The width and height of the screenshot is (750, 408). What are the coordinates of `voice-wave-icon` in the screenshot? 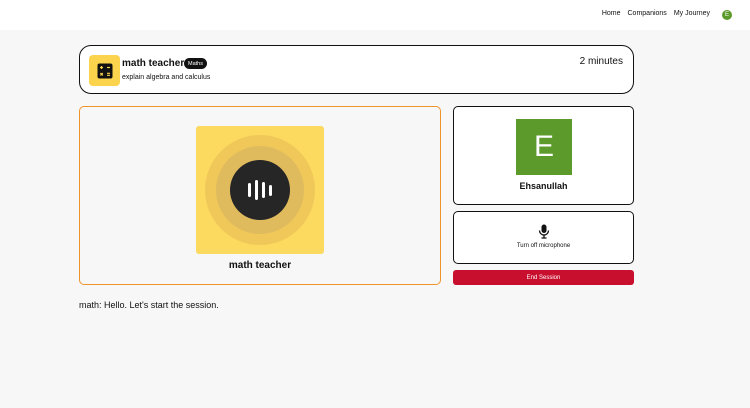 It's located at (260, 190).